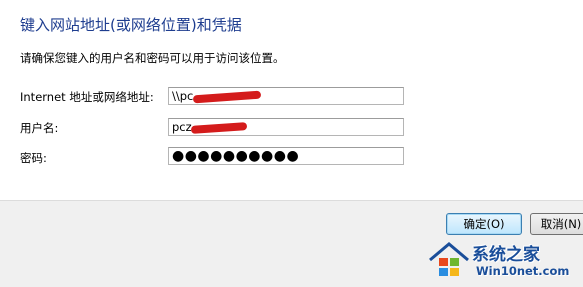 This screenshot has width=583, height=287. Describe the element at coordinates (449, 259) in the screenshot. I see `windows-house-logo-icon` at that location.